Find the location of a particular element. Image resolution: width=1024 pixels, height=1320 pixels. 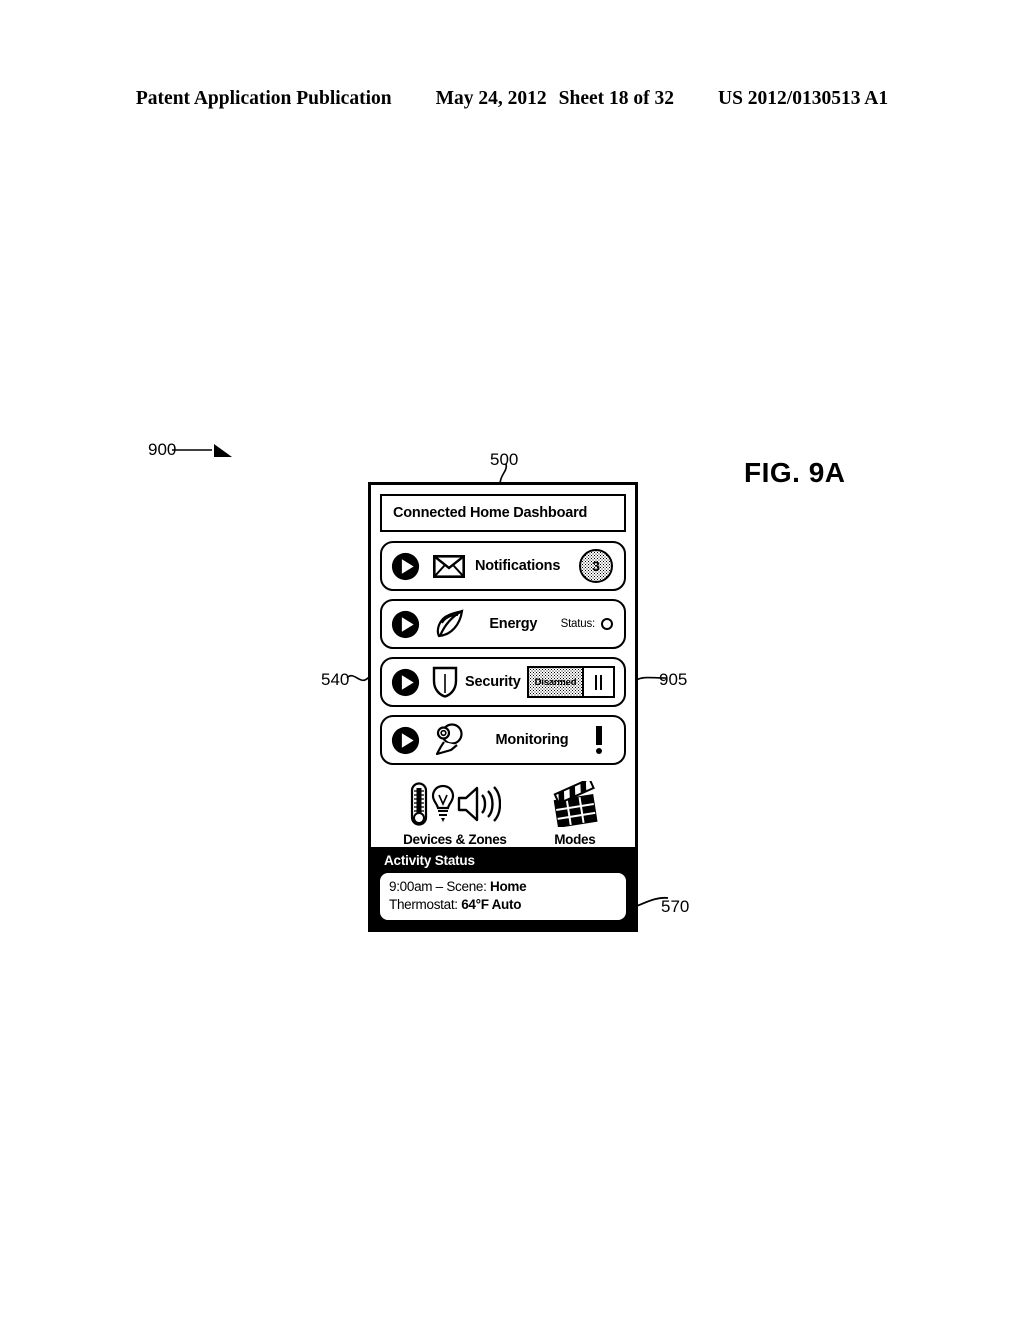

energy-status: Status: is located at coordinates (587, 624).